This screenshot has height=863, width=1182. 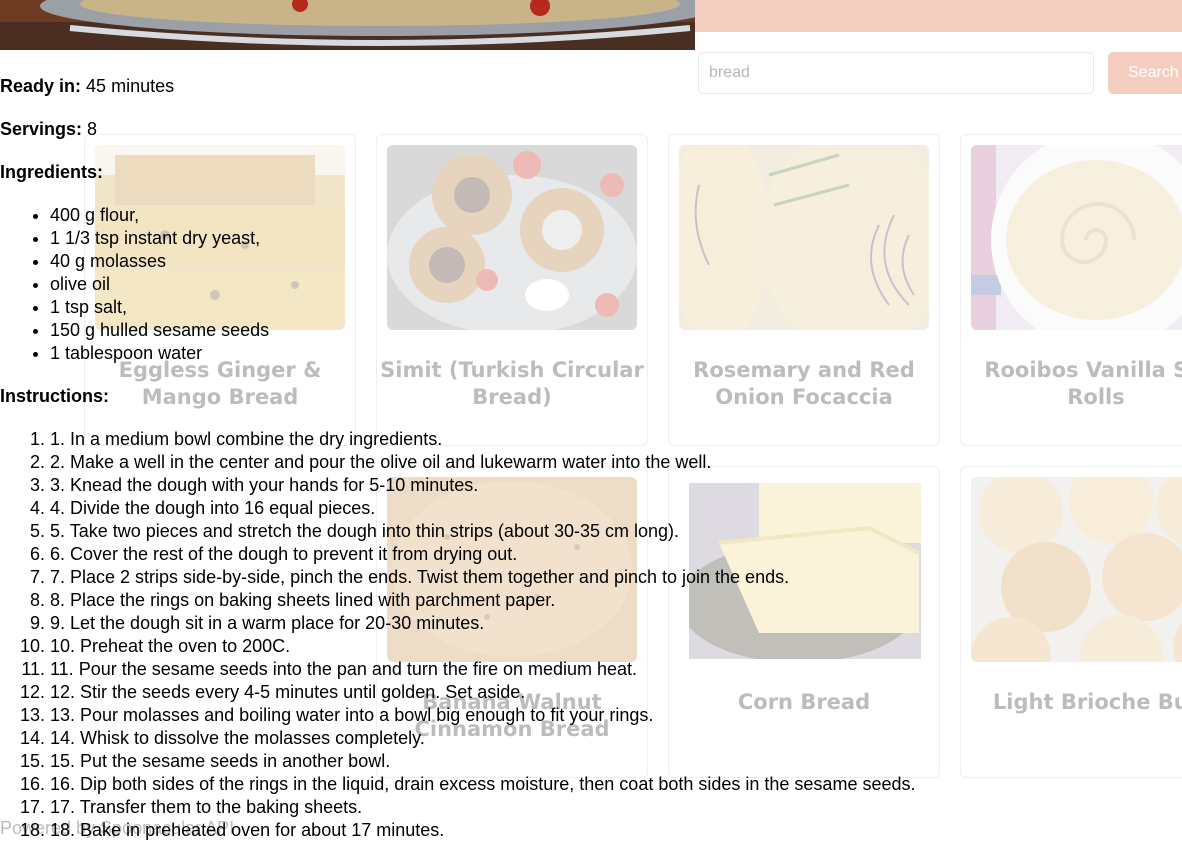 What do you see at coordinates (159, 261) in the screenshot?
I see `ingredient-item: 40 g molasses` at bounding box center [159, 261].